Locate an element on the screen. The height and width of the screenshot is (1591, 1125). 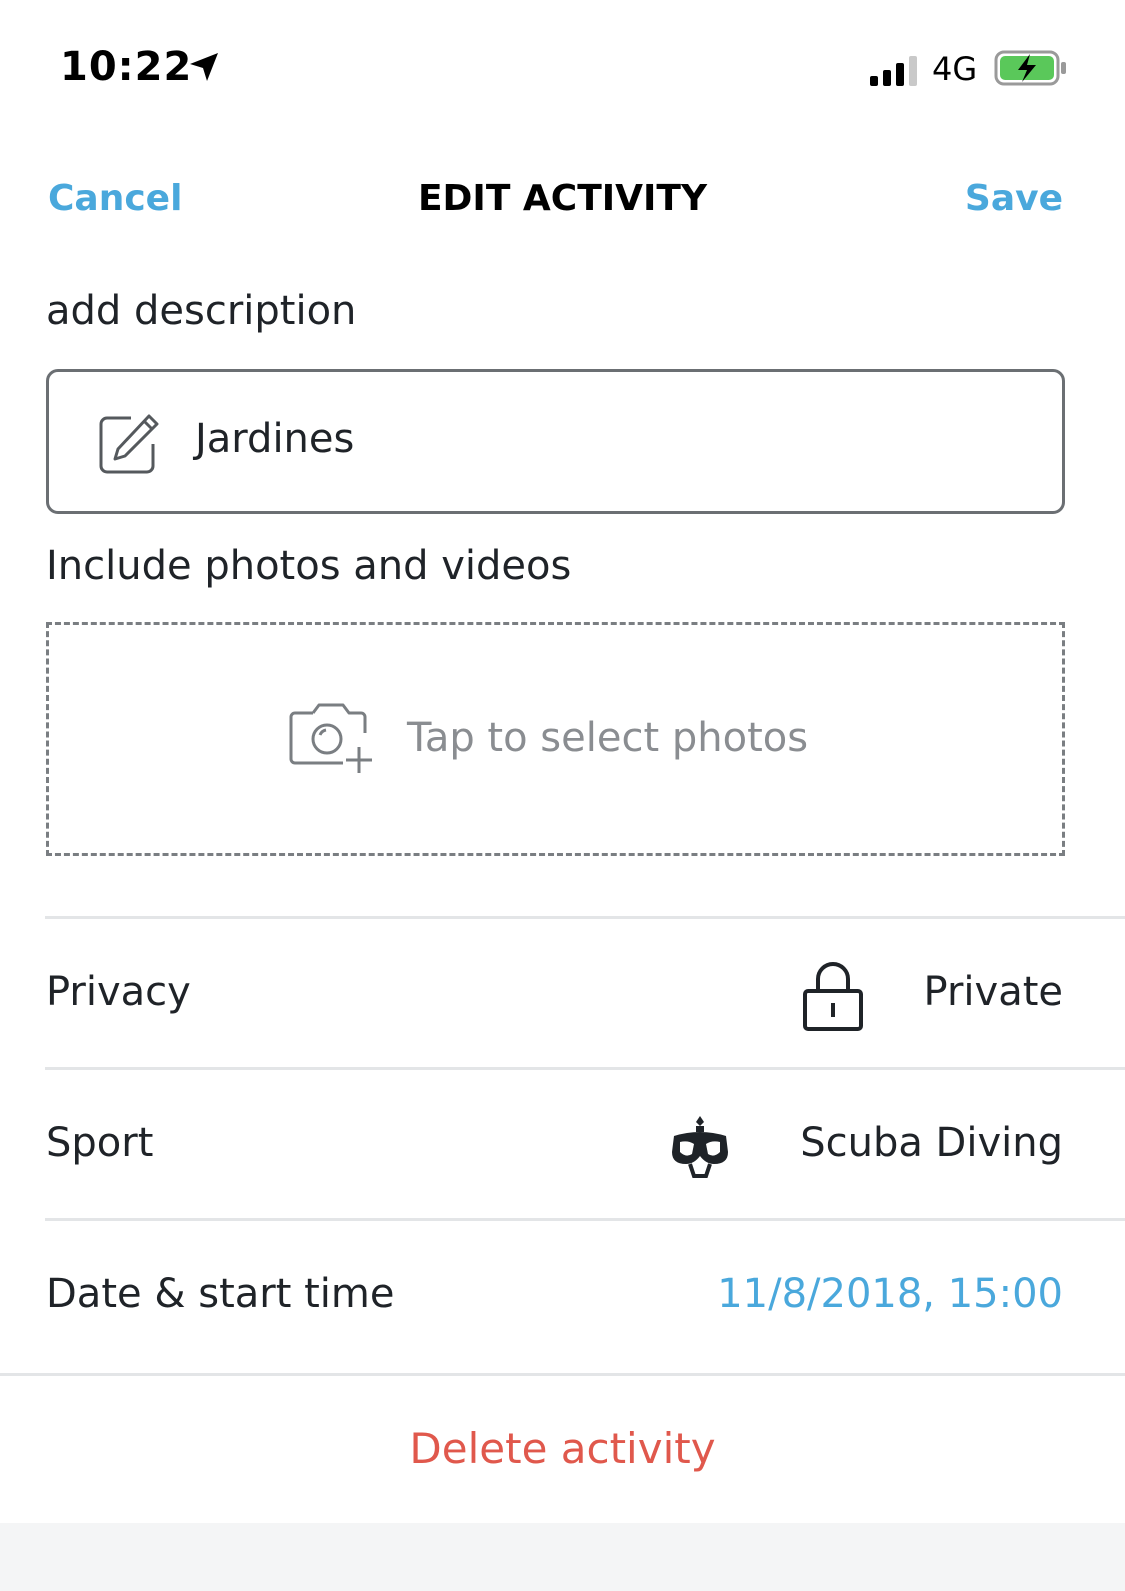
delete-section: Delete activity is located at coordinates (562, 1448).